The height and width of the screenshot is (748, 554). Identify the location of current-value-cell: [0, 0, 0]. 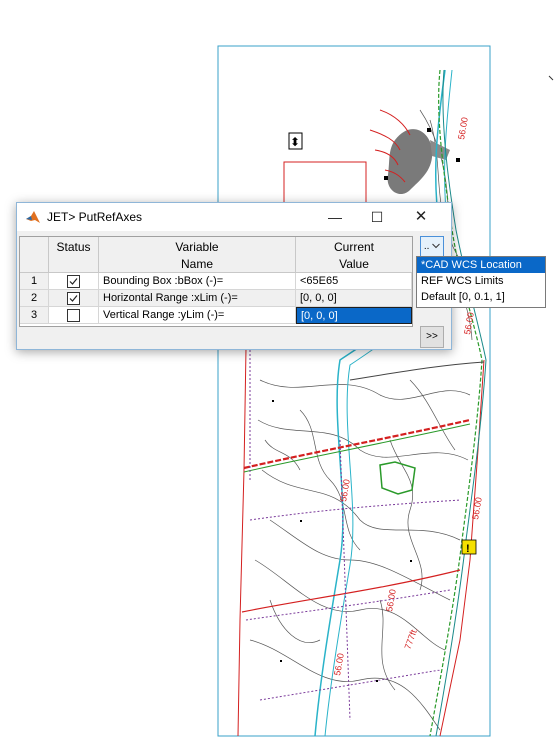
(354, 298).